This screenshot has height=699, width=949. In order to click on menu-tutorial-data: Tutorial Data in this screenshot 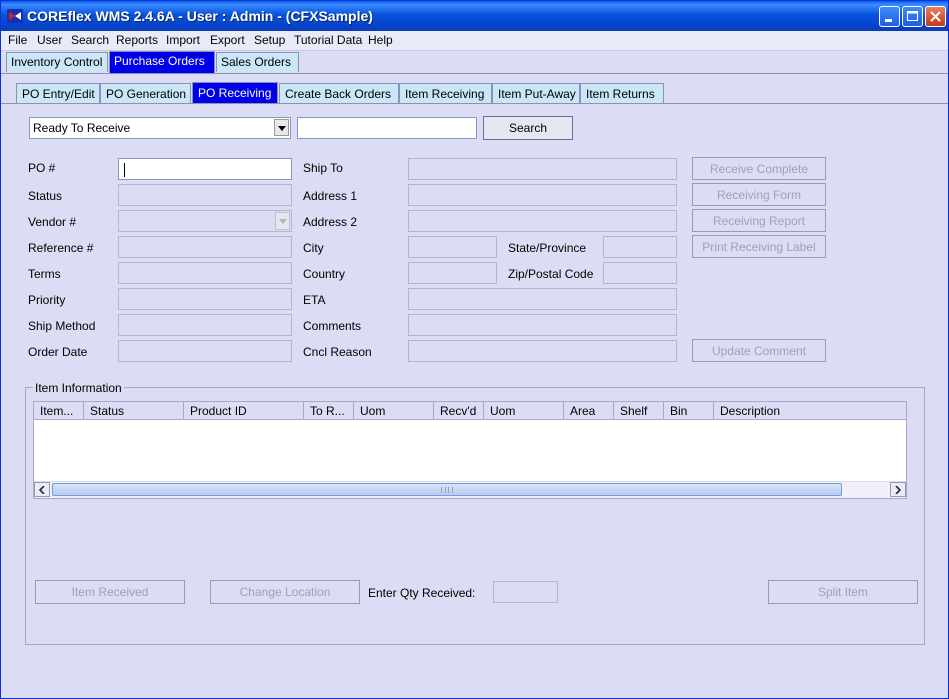, I will do `click(328, 40)`.